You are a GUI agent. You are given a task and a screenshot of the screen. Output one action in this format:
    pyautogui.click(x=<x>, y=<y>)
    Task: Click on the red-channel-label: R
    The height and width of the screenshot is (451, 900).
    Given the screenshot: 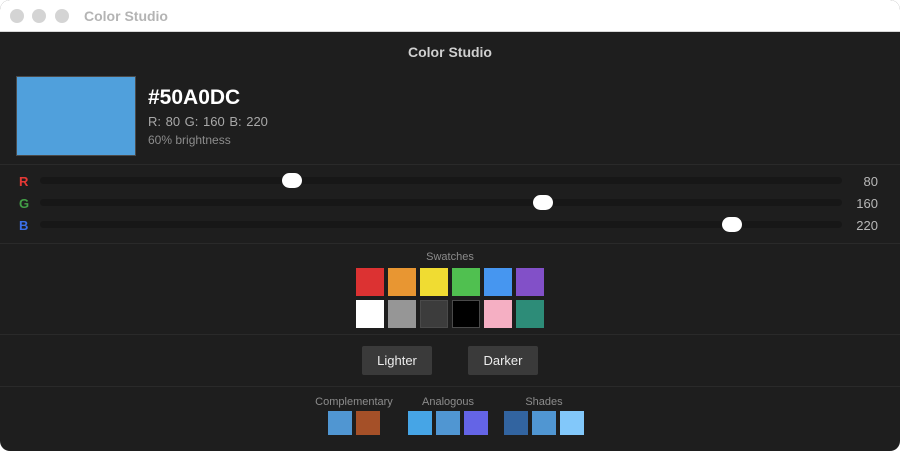 What is the action you would take?
    pyautogui.click(x=24, y=181)
    